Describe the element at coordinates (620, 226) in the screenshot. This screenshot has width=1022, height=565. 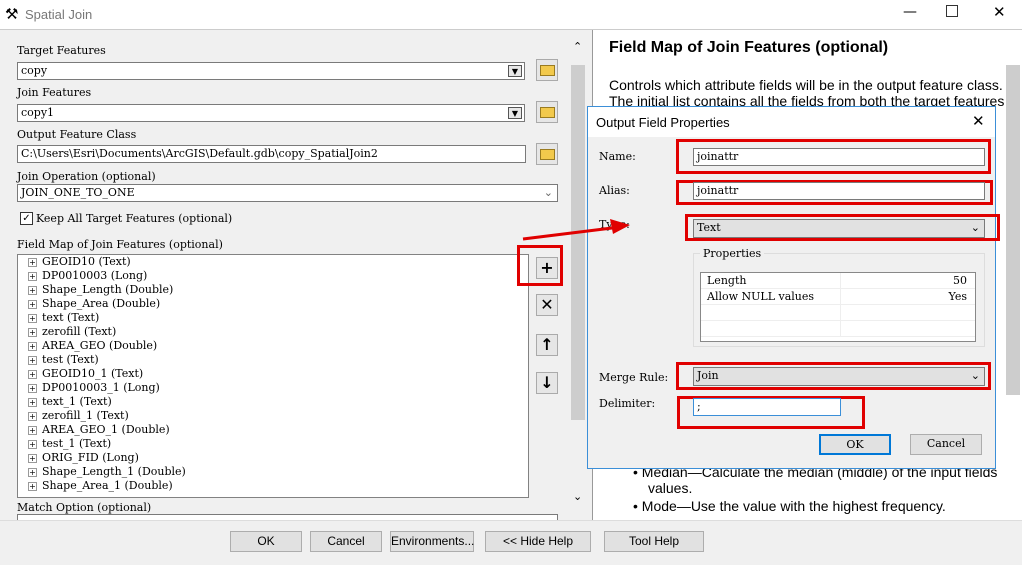
I see `arrow-head` at that location.